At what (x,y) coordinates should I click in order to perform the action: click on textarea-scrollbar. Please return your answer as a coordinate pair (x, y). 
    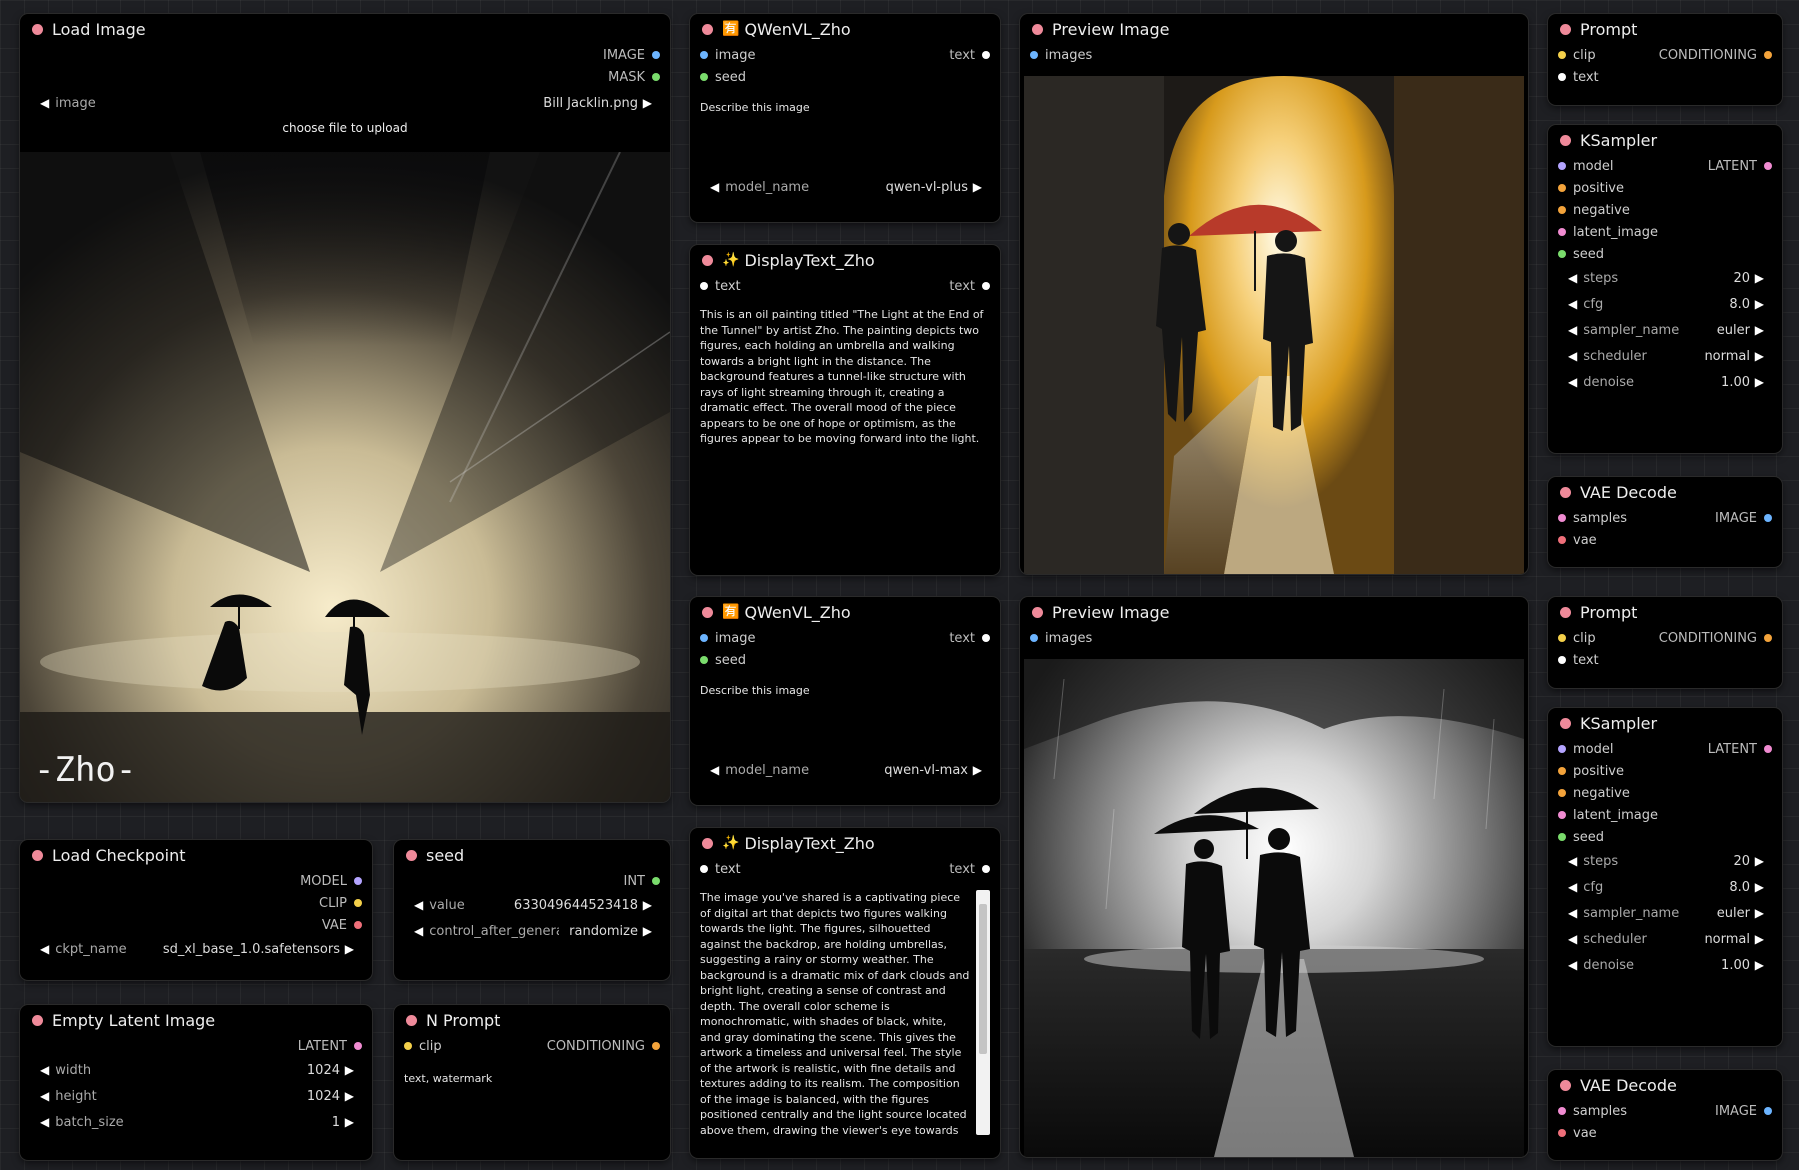
    Looking at the image, I should click on (983, 1012).